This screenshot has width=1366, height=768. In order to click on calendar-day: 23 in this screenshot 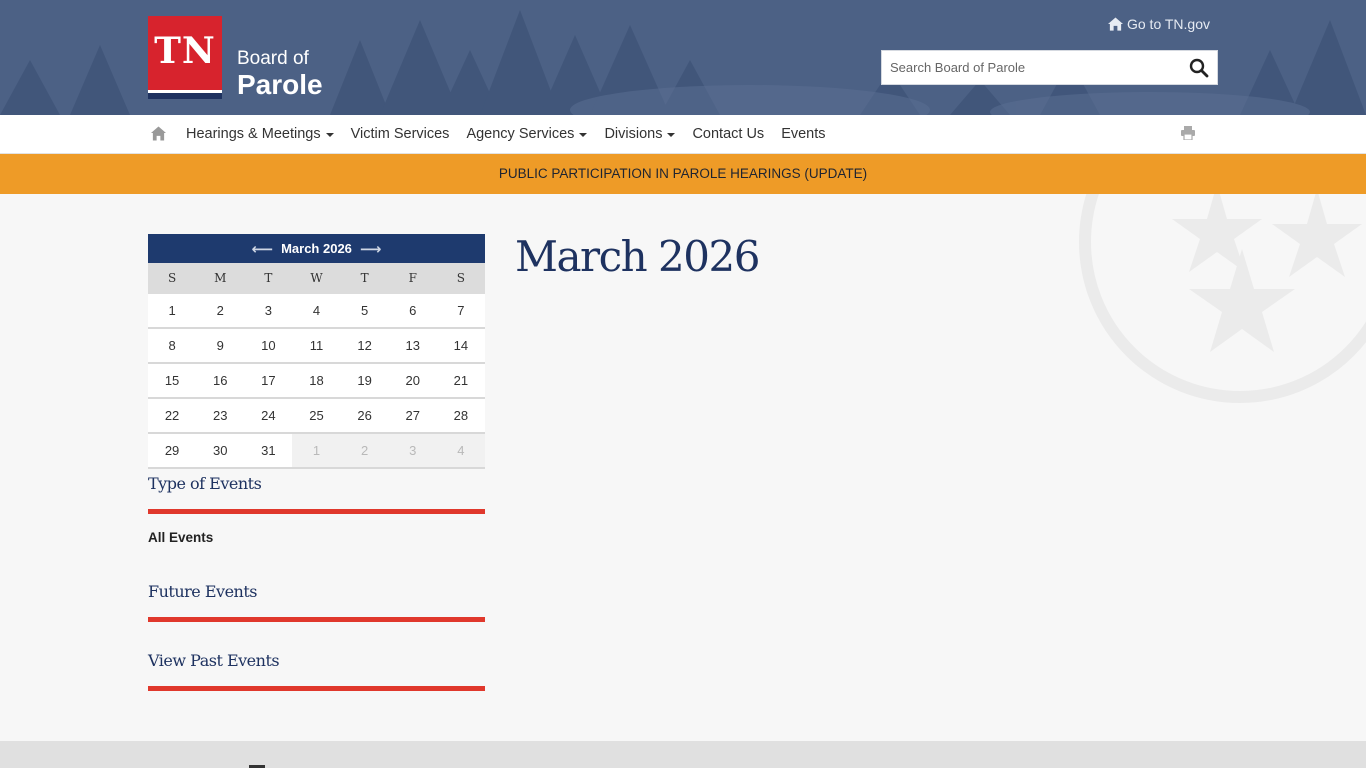, I will do `click(220, 415)`.